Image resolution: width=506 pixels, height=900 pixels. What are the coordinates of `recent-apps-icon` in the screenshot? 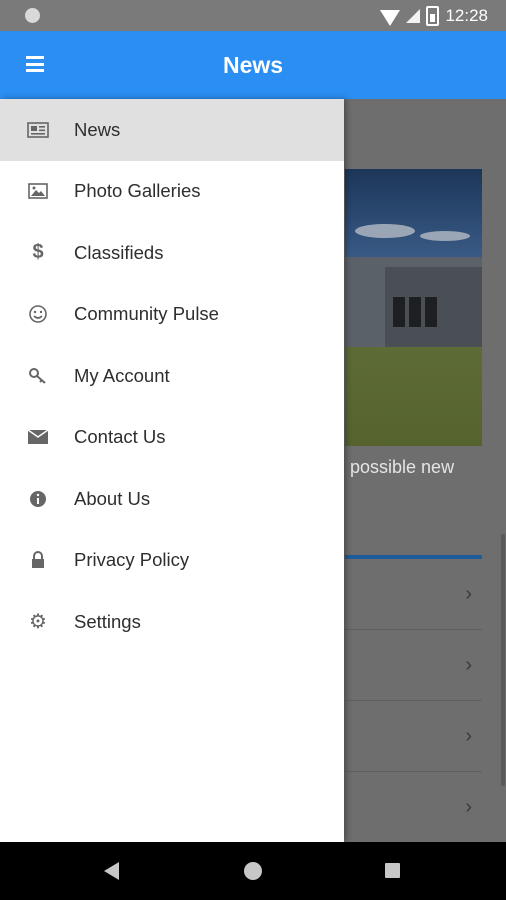 It's located at (392, 870).